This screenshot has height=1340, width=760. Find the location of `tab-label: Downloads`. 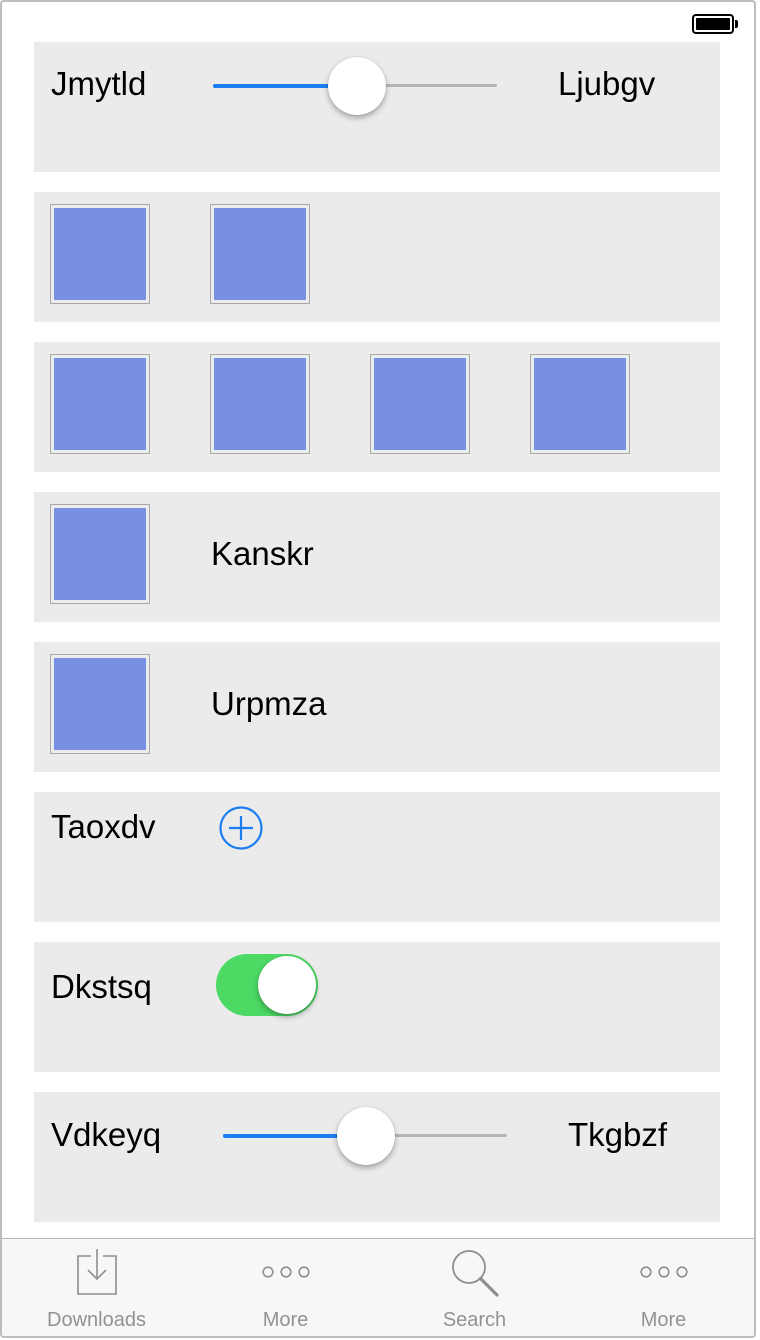

tab-label: Downloads is located at coordinates (96, 1320).